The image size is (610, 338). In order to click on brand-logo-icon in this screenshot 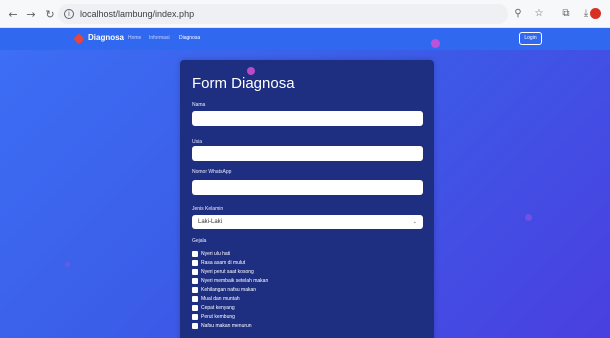, I will do `click(79, 39)`.